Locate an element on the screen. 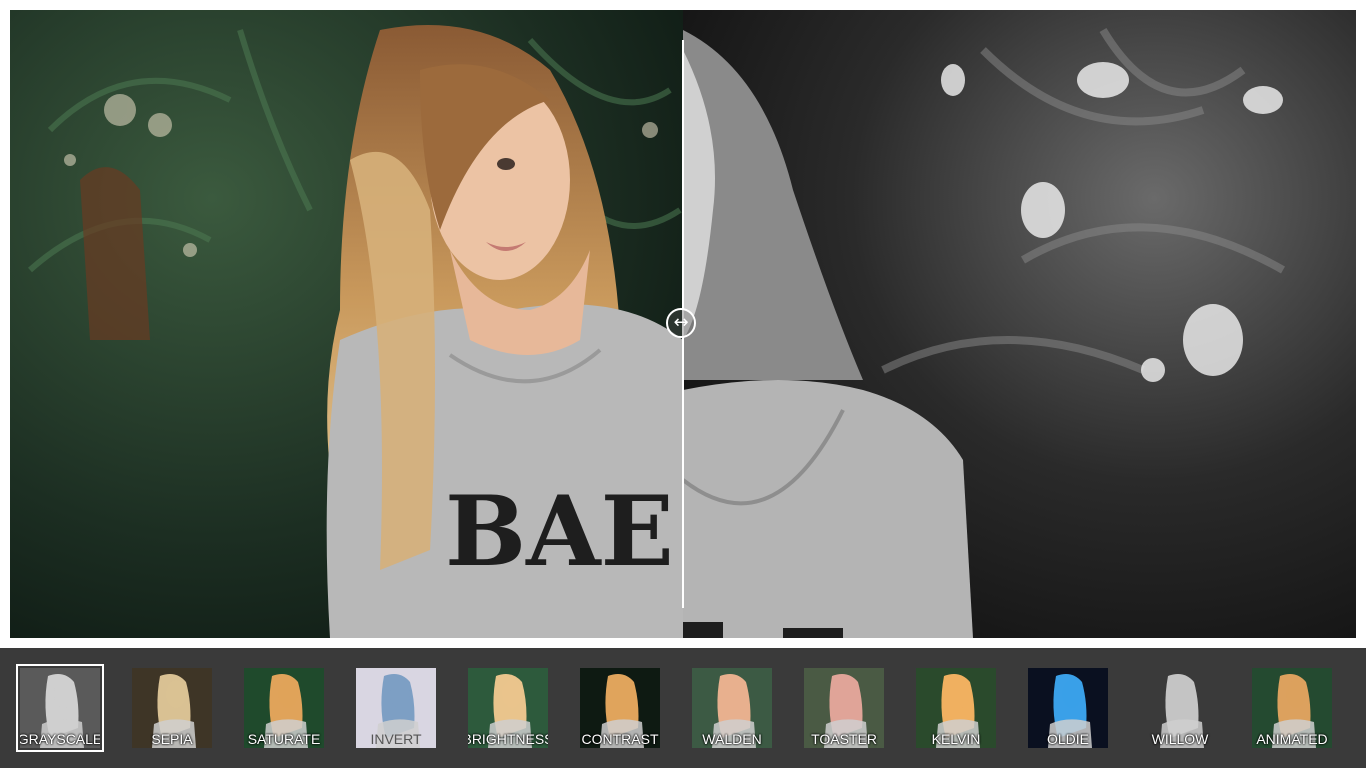 This screenshot has height=768, width=1366. filter-label: WALDEN is located at coordinates (732, 739).